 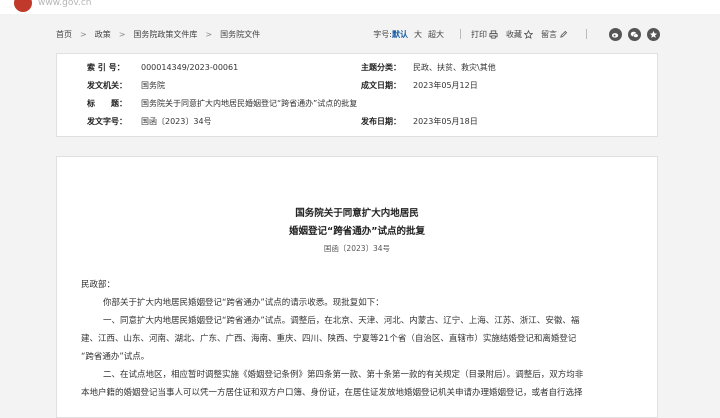 What do you see at coordinates (528, 34) in the screenshot?
I see `star-icon` at bounding box center [528, 34].